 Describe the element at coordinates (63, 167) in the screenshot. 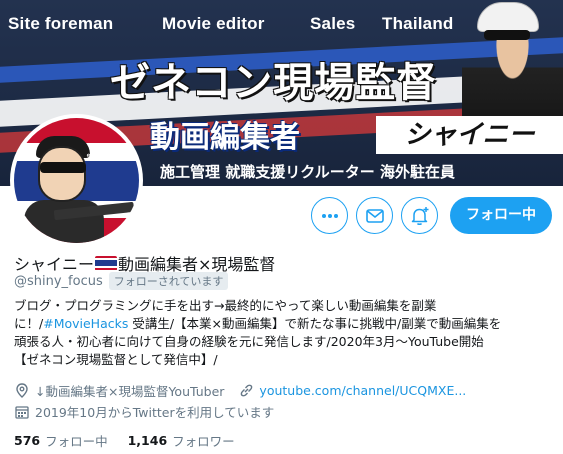

I see `avatar-character-sunglasses` at that location.